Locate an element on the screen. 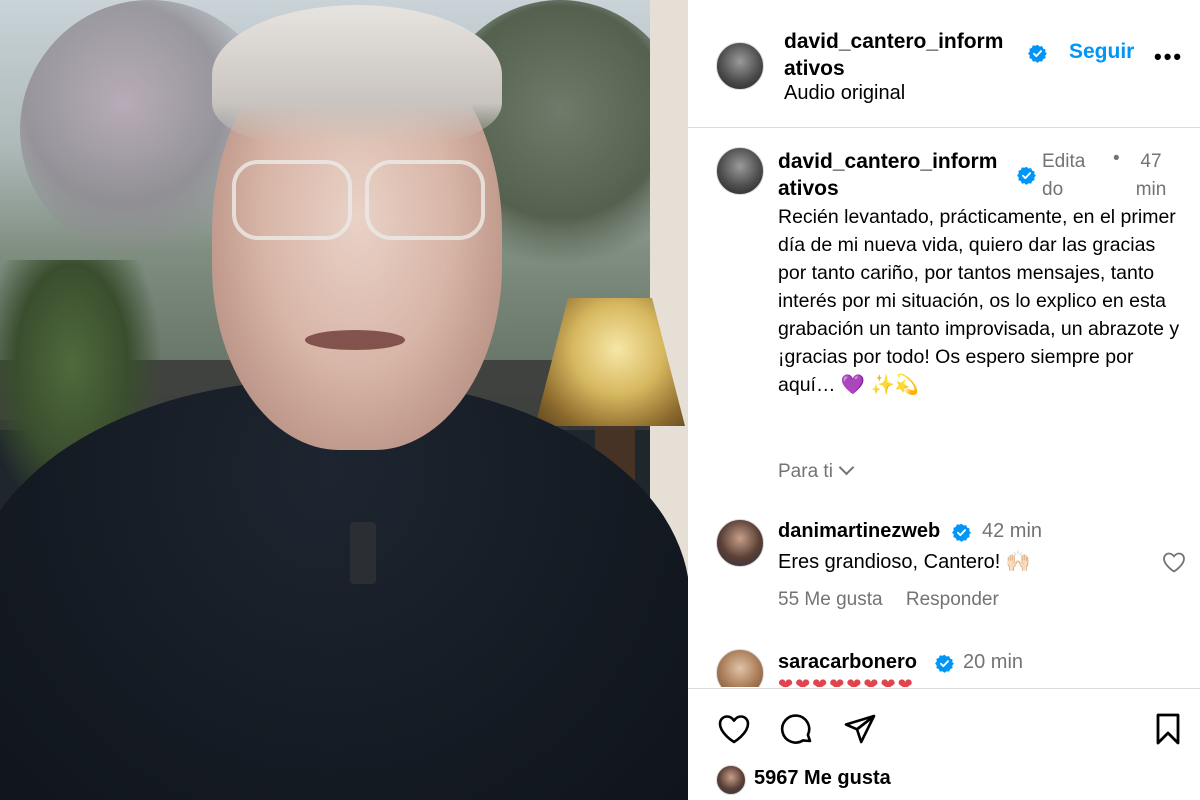 This screenshot has width=1200, height=800. author-username-line1: david_cantero_inform is located at coordinates (902, 41).